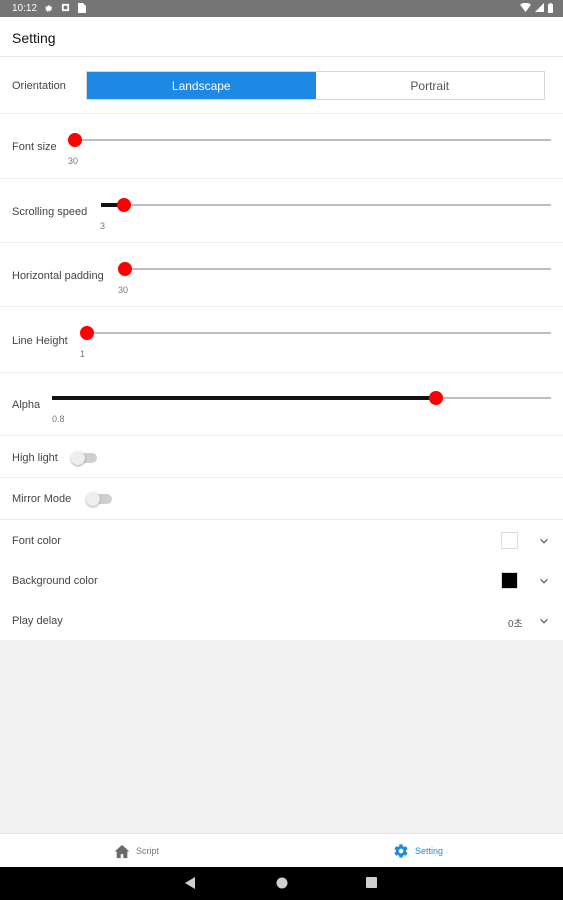 This screenshot has width=563, height=900. I want to click on home-circle-icon, so click(282, 883).